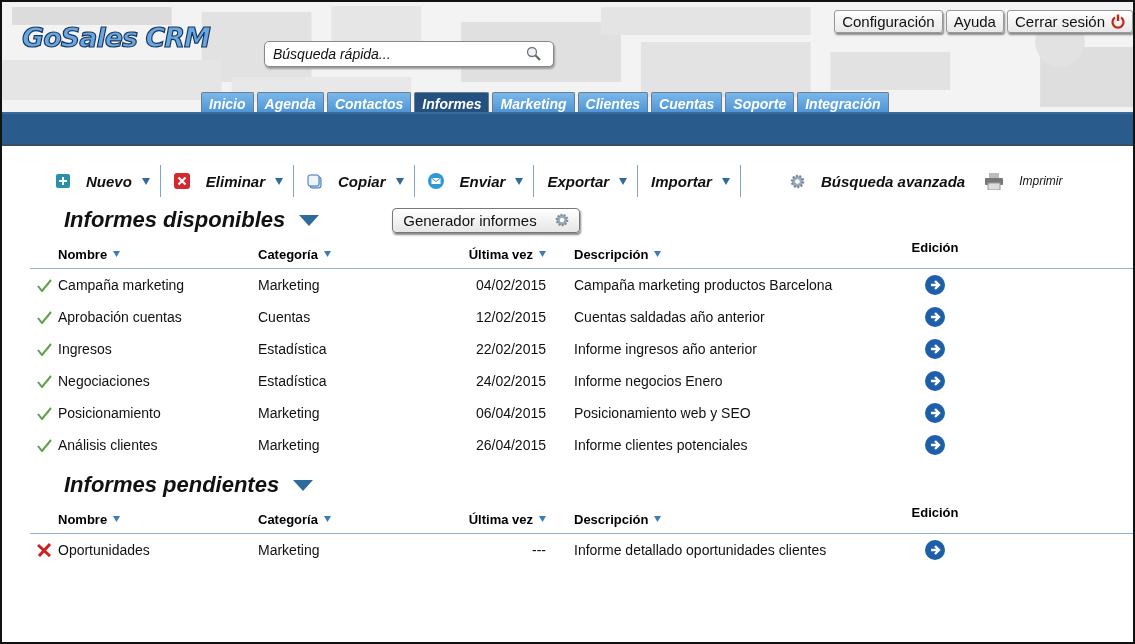  I want to click on table-cell: Informe detallado oportunidades clientes, so click(700, 550).